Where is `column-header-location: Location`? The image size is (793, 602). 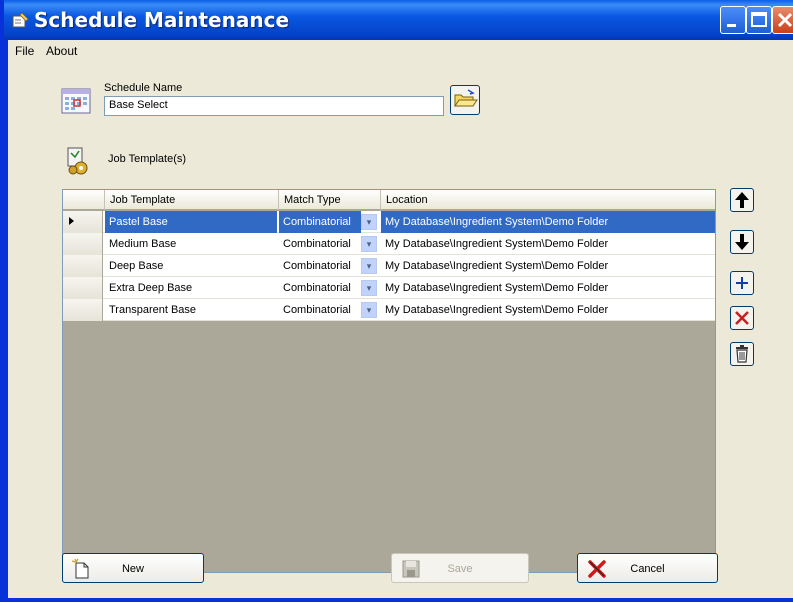 column-header-location: Location is located at coordinates (548, 200).